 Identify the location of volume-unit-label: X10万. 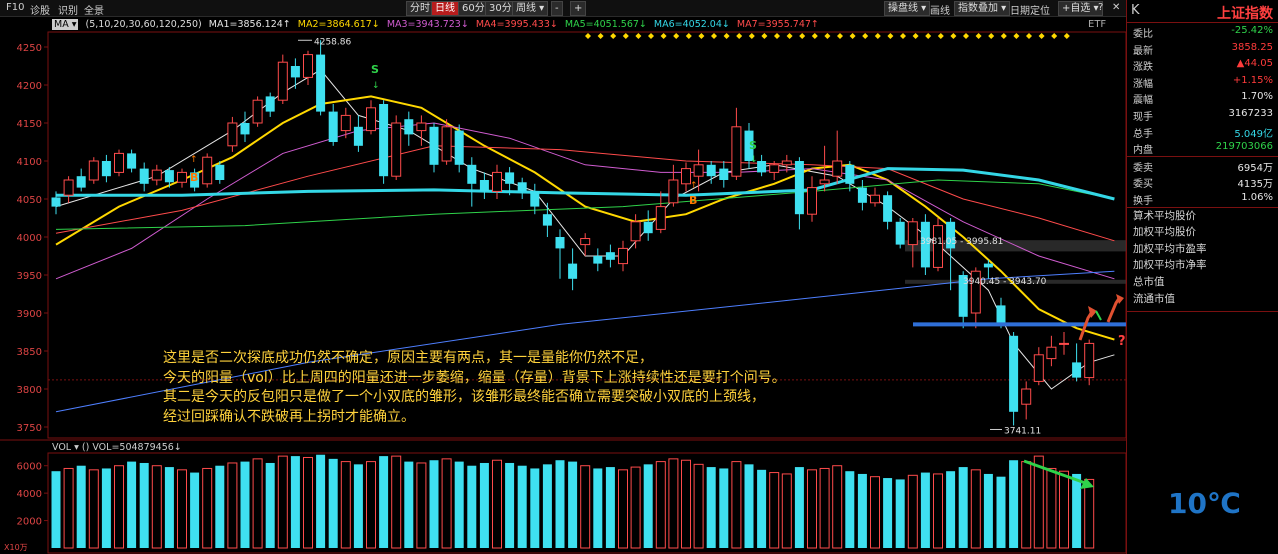
(16, 547).